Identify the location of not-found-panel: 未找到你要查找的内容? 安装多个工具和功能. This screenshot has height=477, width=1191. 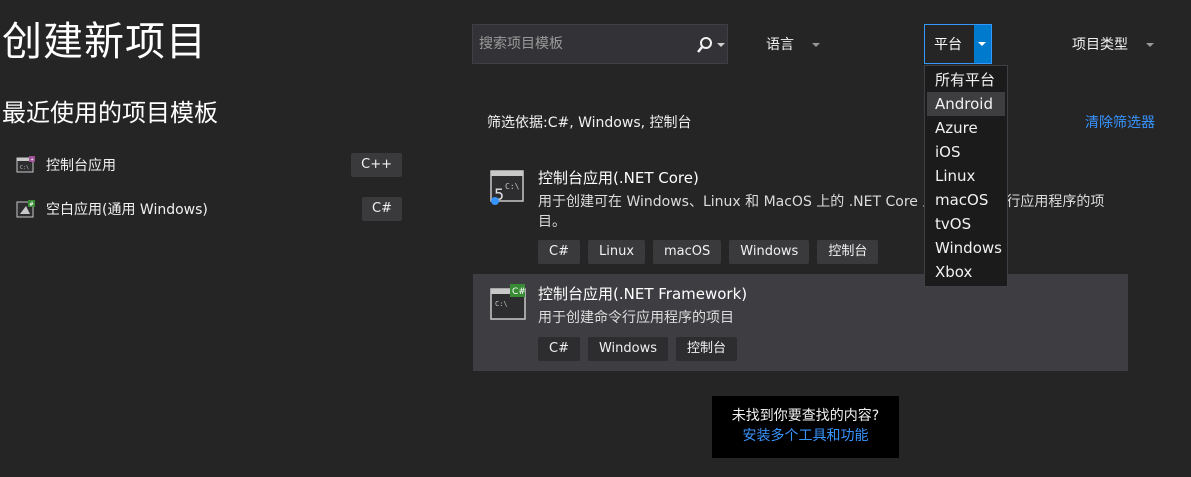
(805, 427).